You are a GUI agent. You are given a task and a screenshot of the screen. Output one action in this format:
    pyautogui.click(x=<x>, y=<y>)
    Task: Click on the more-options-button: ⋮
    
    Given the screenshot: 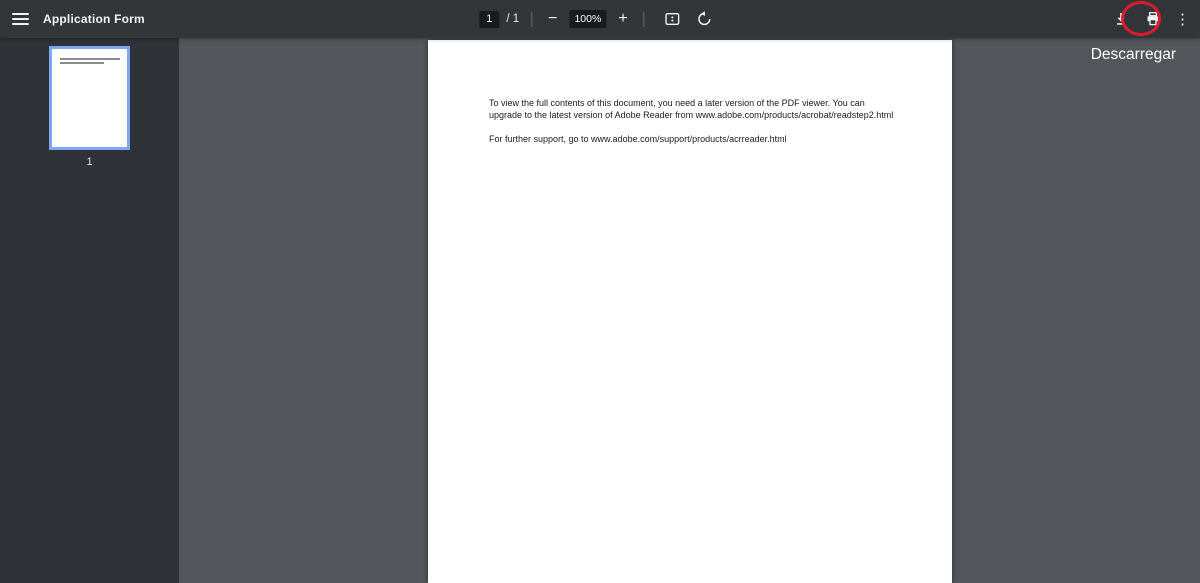 What is the action you would take?
    pyautogui.click(x=1182, y=19)
    